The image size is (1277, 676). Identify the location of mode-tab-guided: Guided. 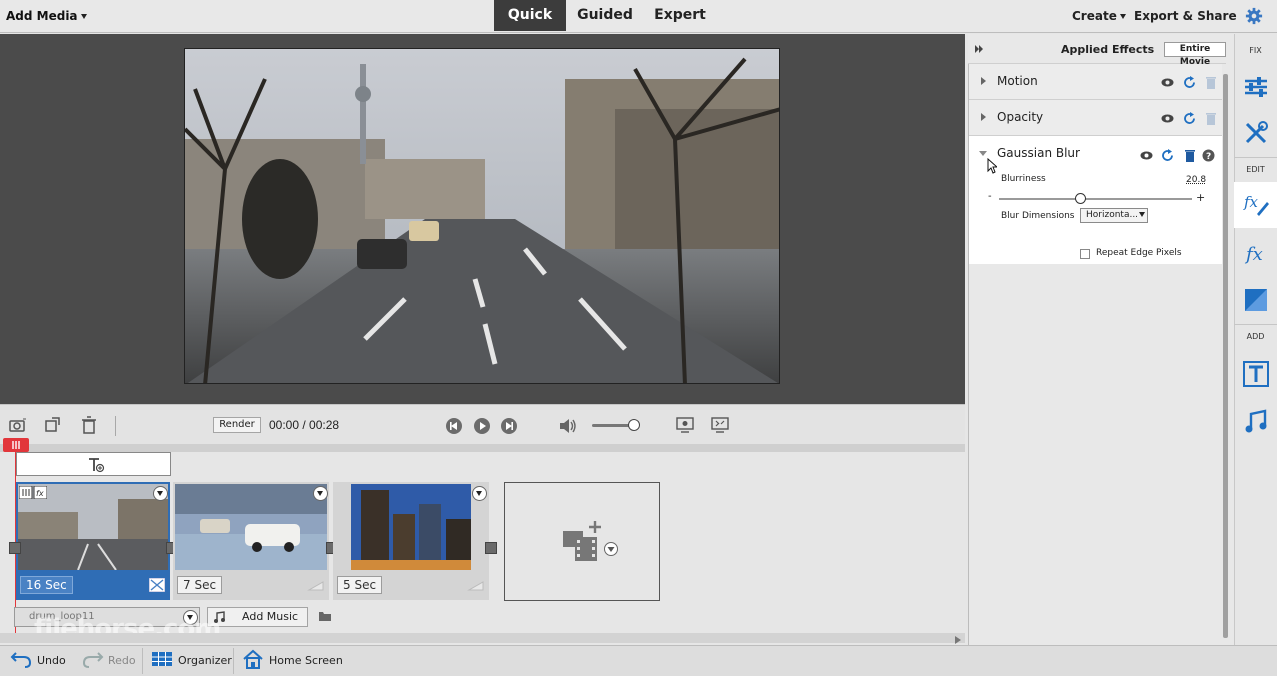
(605, 15).